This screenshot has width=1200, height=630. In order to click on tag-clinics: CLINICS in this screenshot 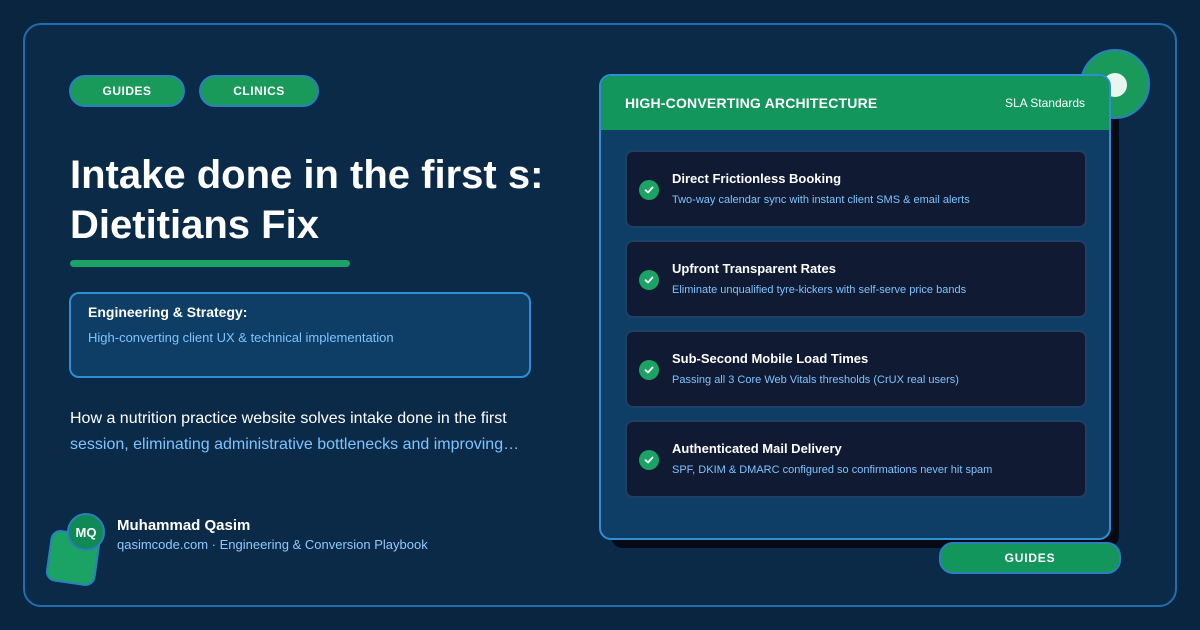, I will do `click(259, 91)`.